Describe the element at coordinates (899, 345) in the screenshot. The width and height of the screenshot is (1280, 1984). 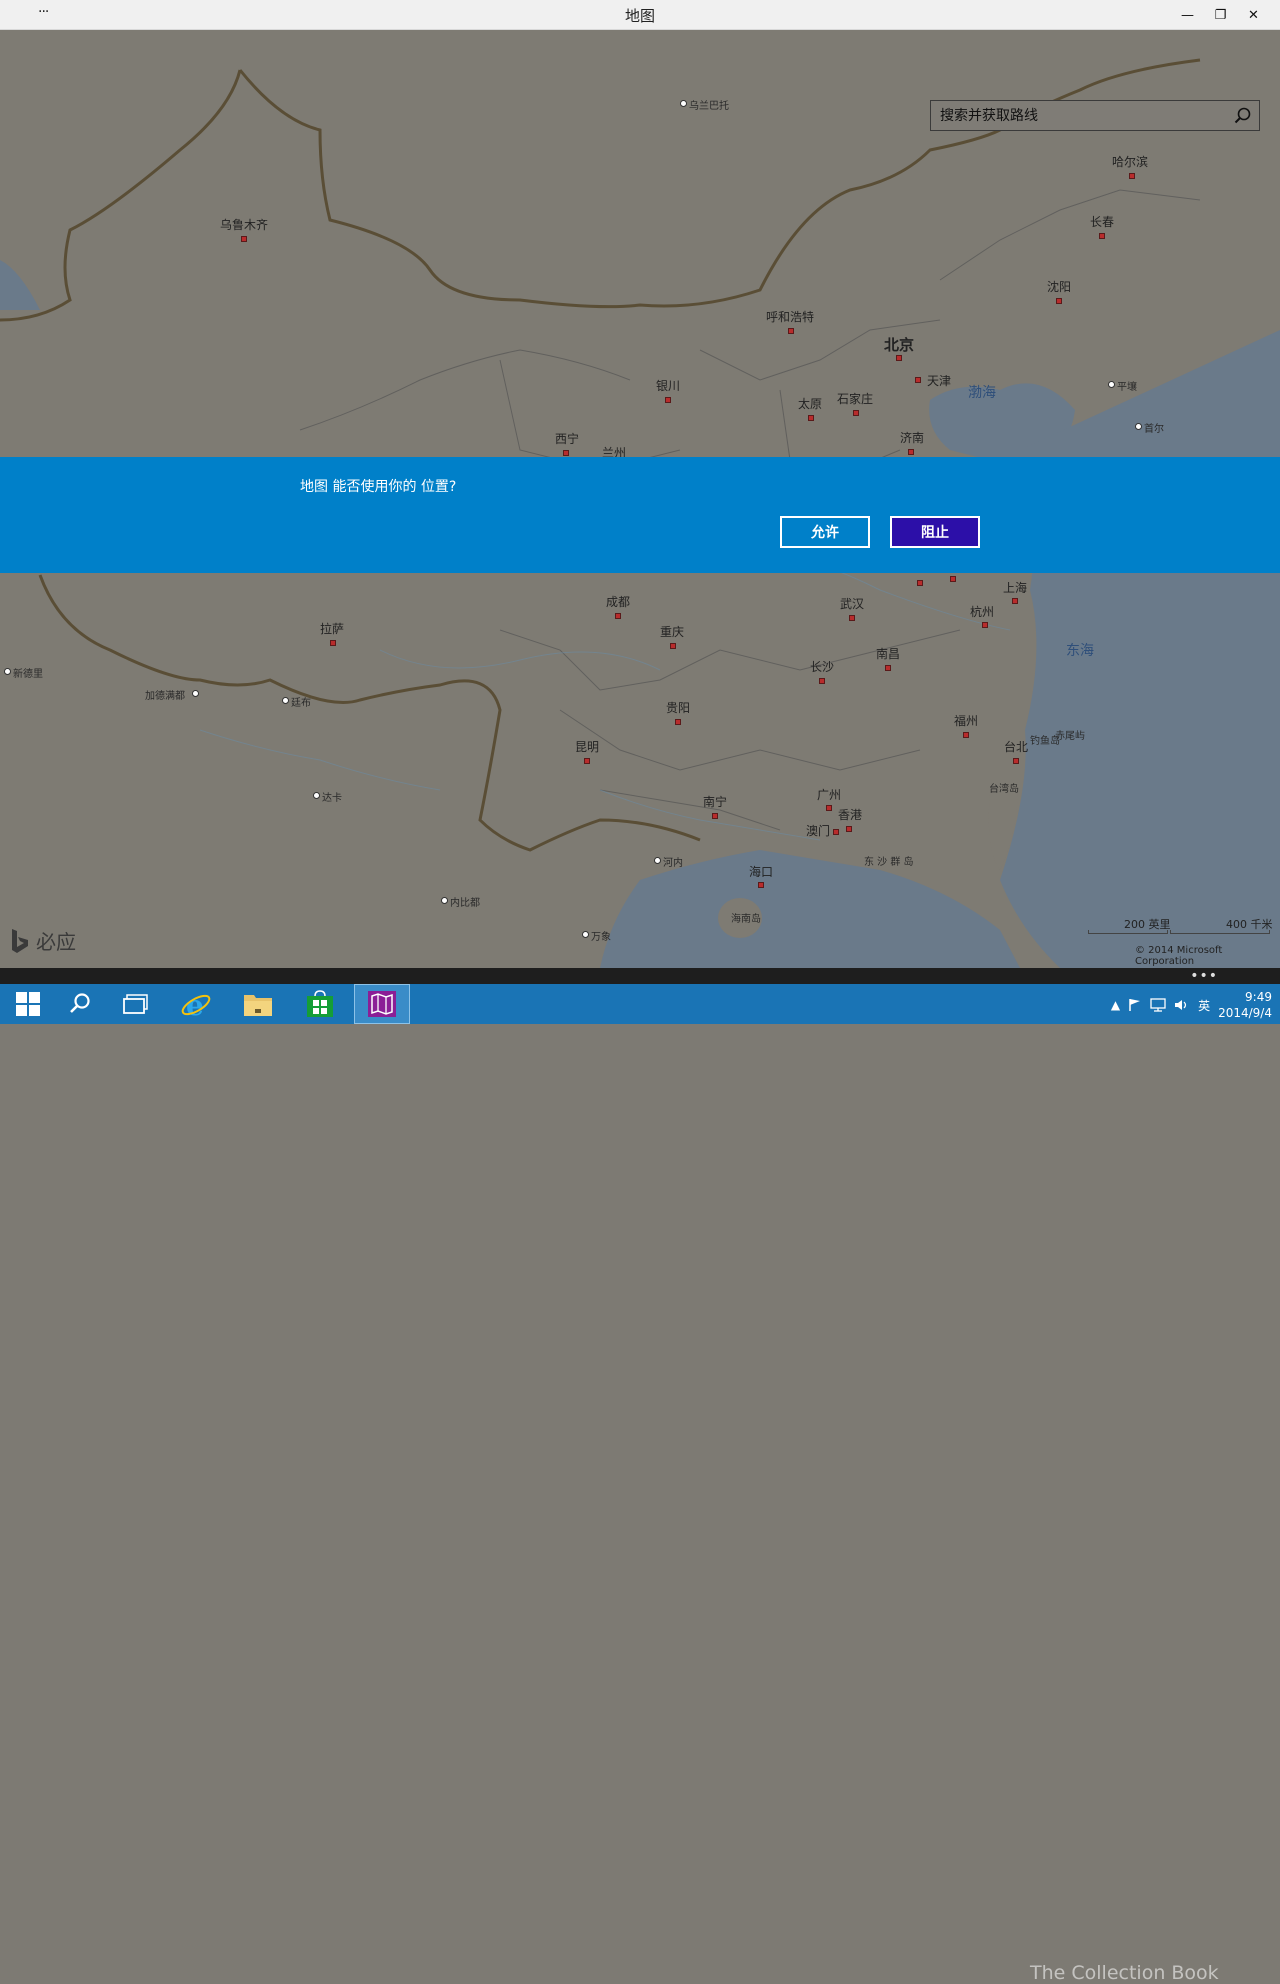
I see `city-label-capital: 北京` at that location.